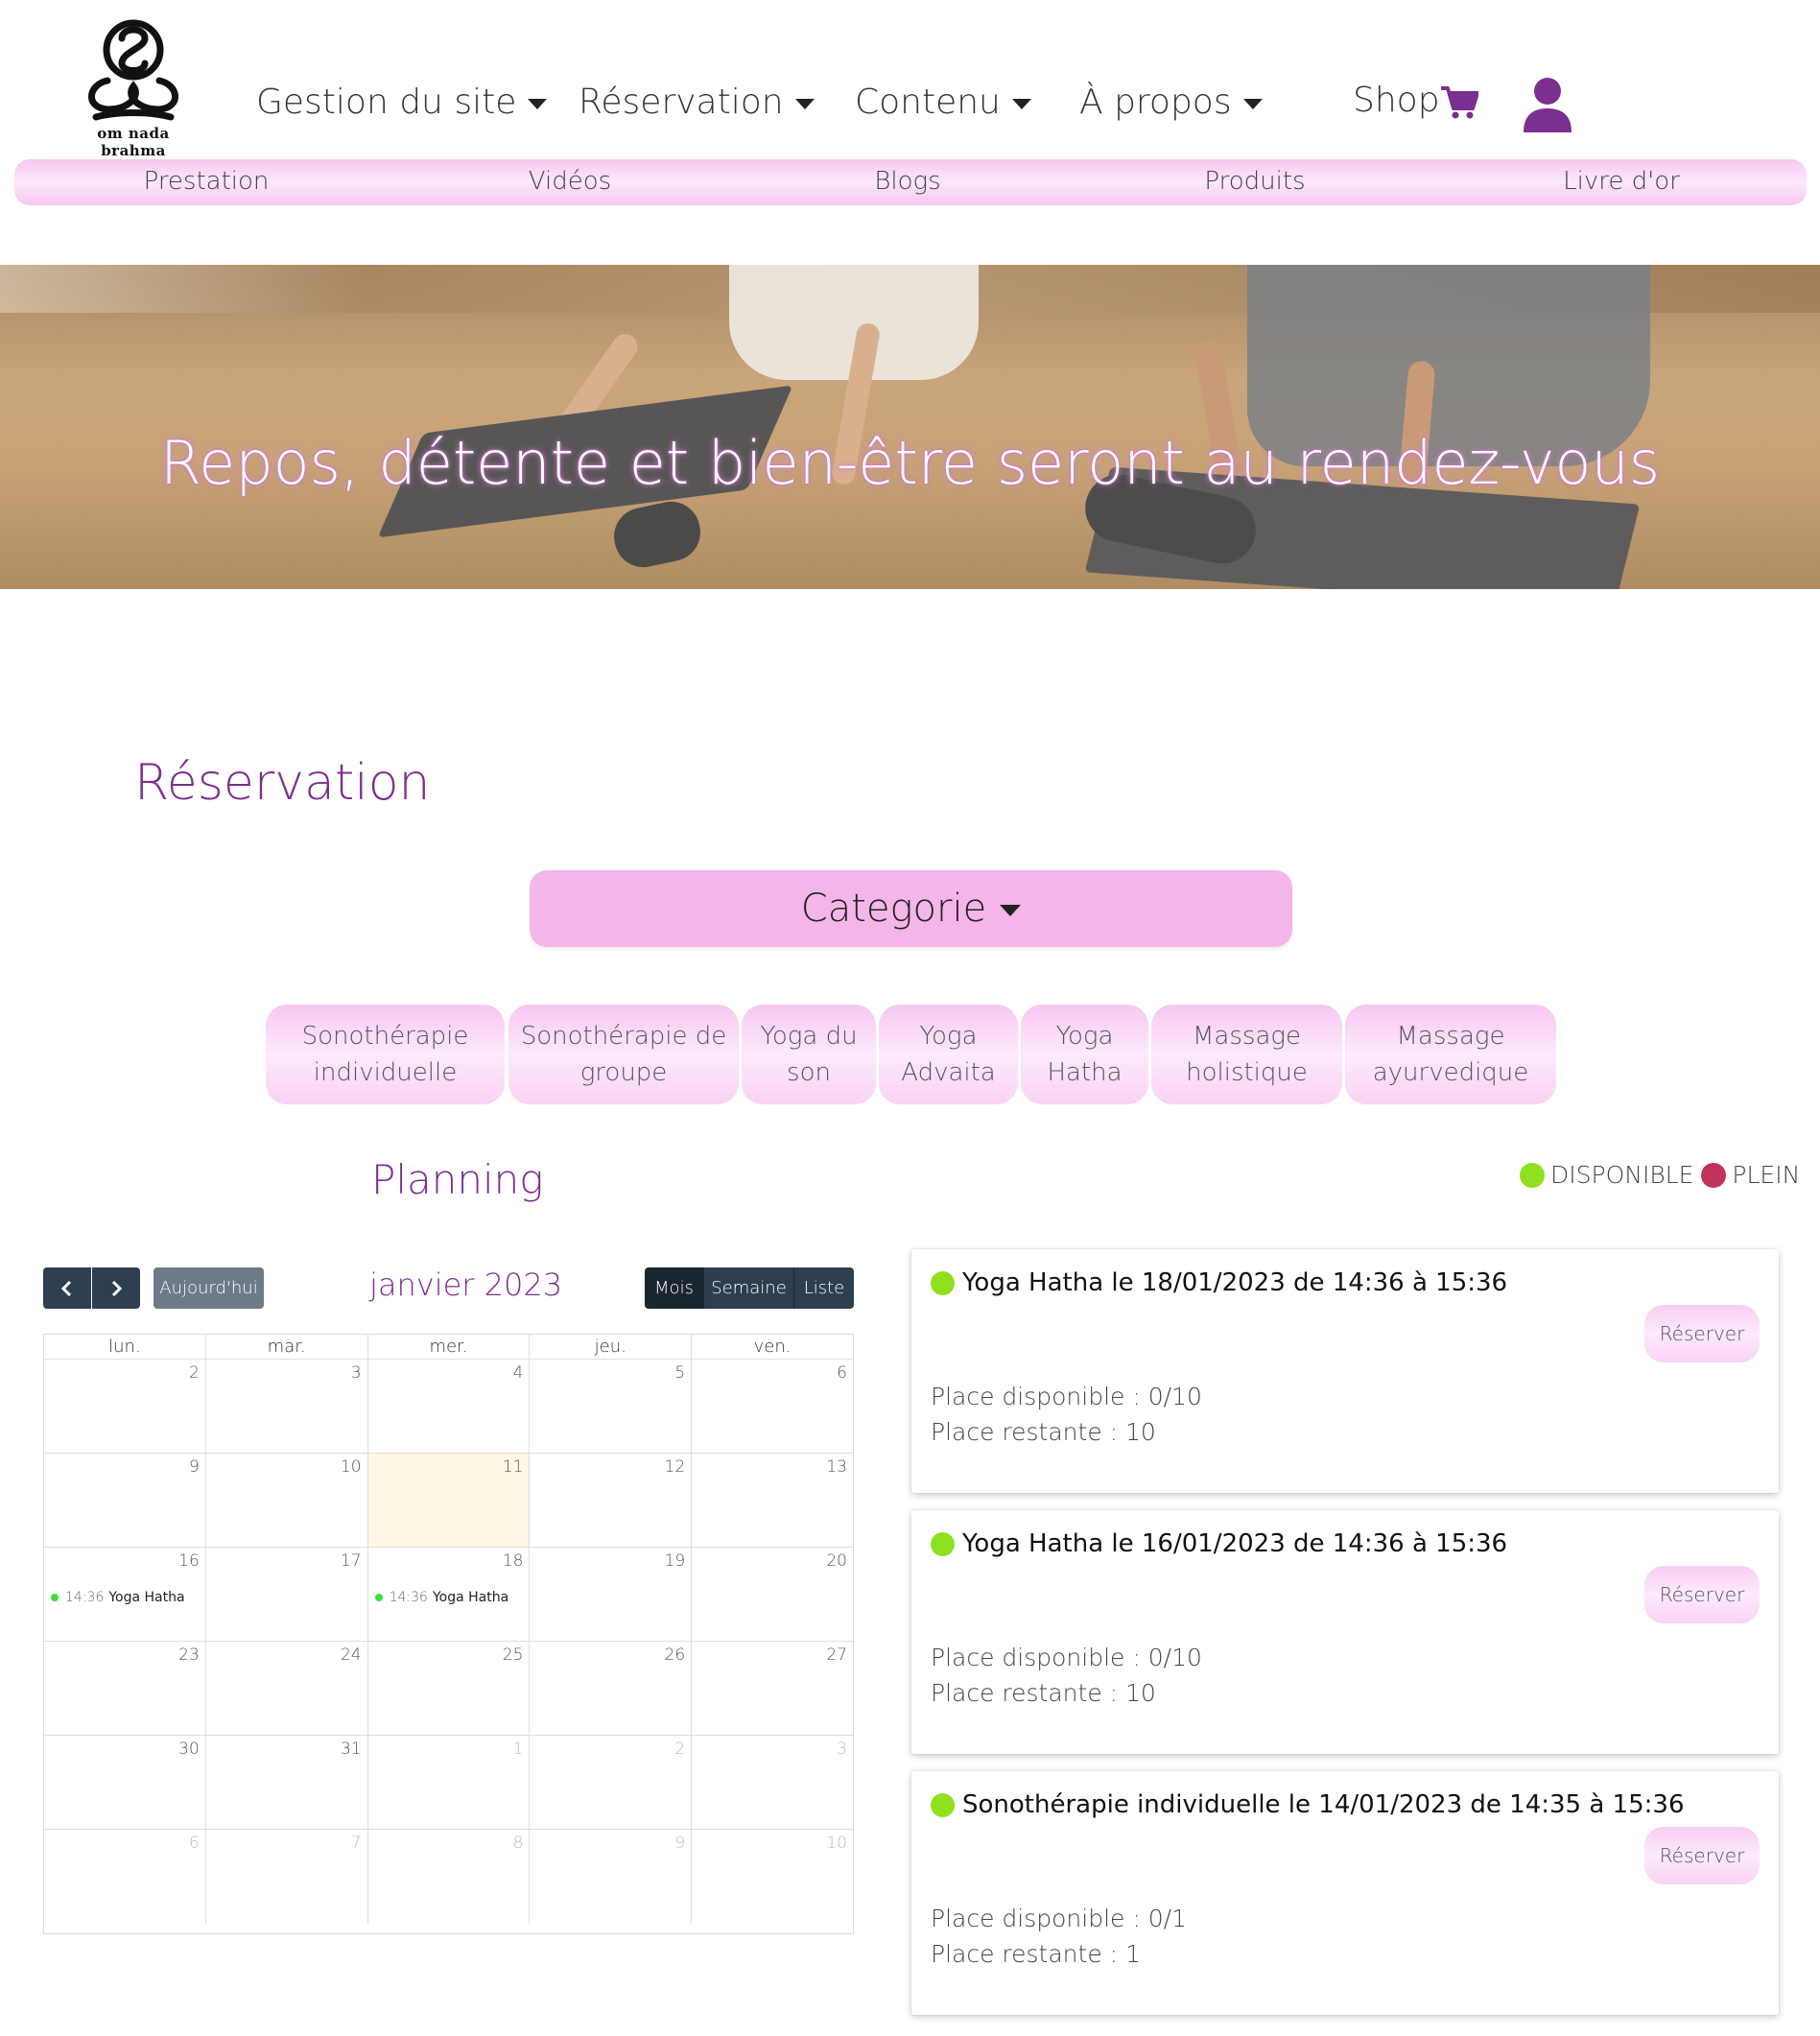 The height and width of the screenshot is (2036, 1820). Describe the element at coordinates (287, 1782) in the screenshot. I see `calendar-day-cell: 31` at that location.